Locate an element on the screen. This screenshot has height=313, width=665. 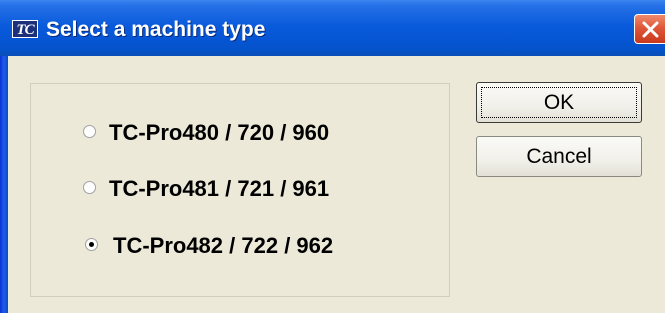
window-border is located at coordinates (4, 184).